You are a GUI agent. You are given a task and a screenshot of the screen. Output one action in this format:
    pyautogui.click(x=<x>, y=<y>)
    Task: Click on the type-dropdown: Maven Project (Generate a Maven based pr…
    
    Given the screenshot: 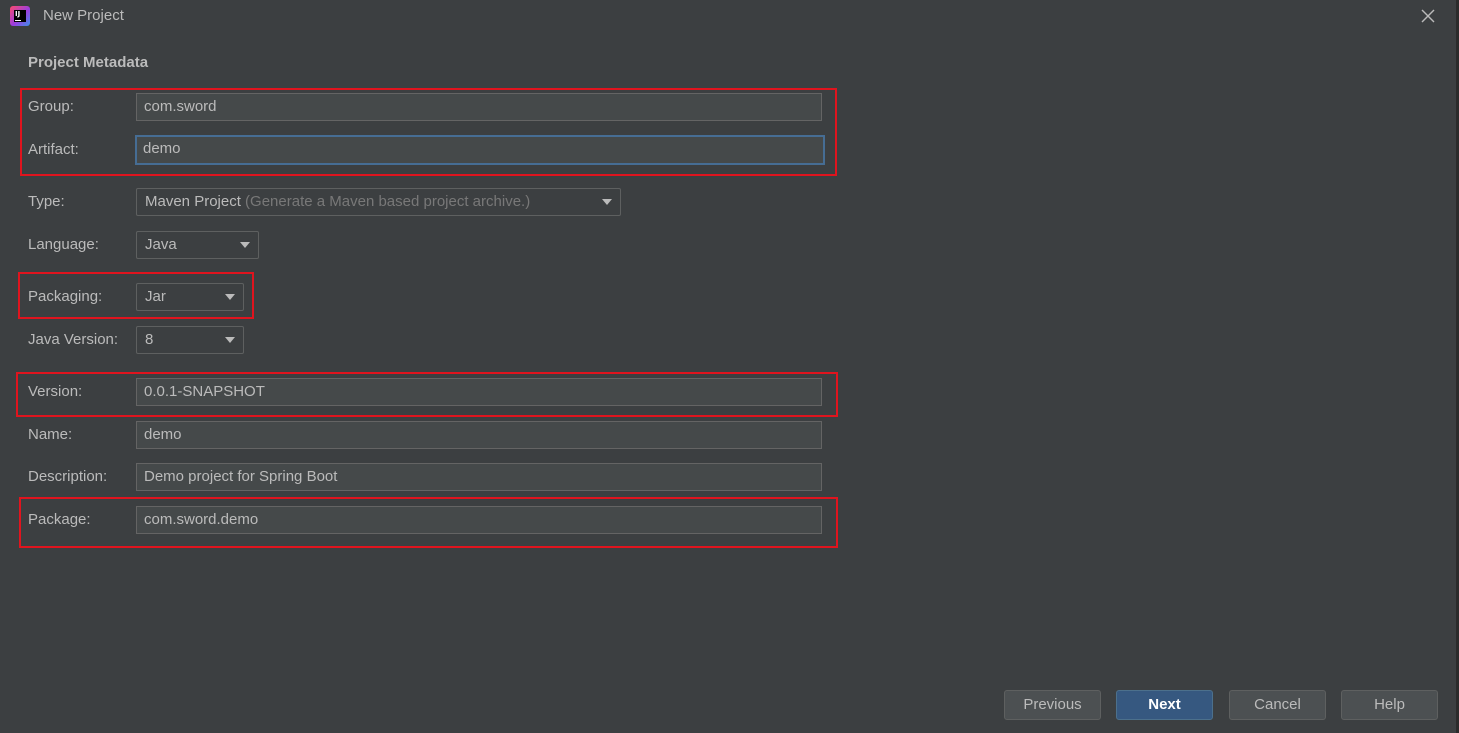 What is the action you would take?
    pyautogui.click(x=378, y=202)
    